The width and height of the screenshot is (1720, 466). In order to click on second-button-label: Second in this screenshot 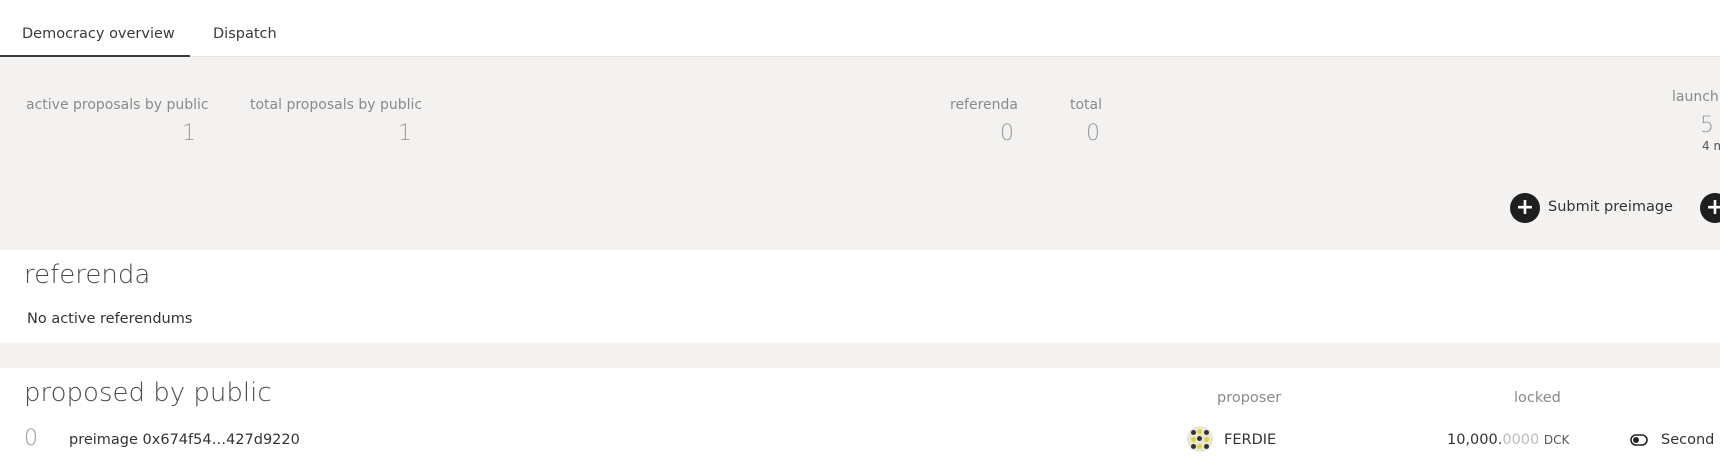, I will do `click(1687, 440)`.